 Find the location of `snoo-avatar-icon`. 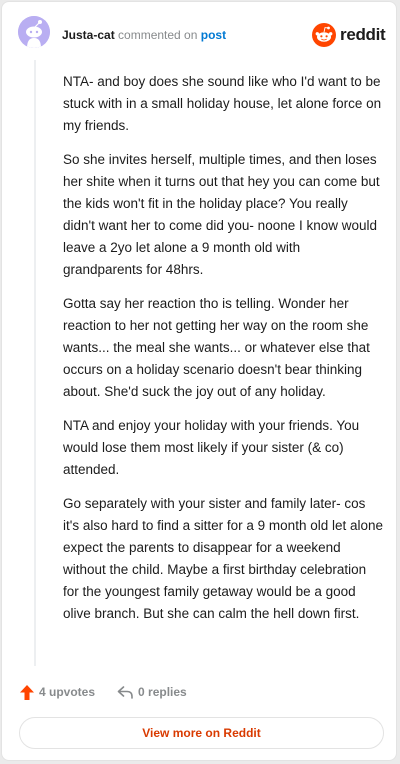

snoo-avatar-icon is located at coordinates (34, 32).